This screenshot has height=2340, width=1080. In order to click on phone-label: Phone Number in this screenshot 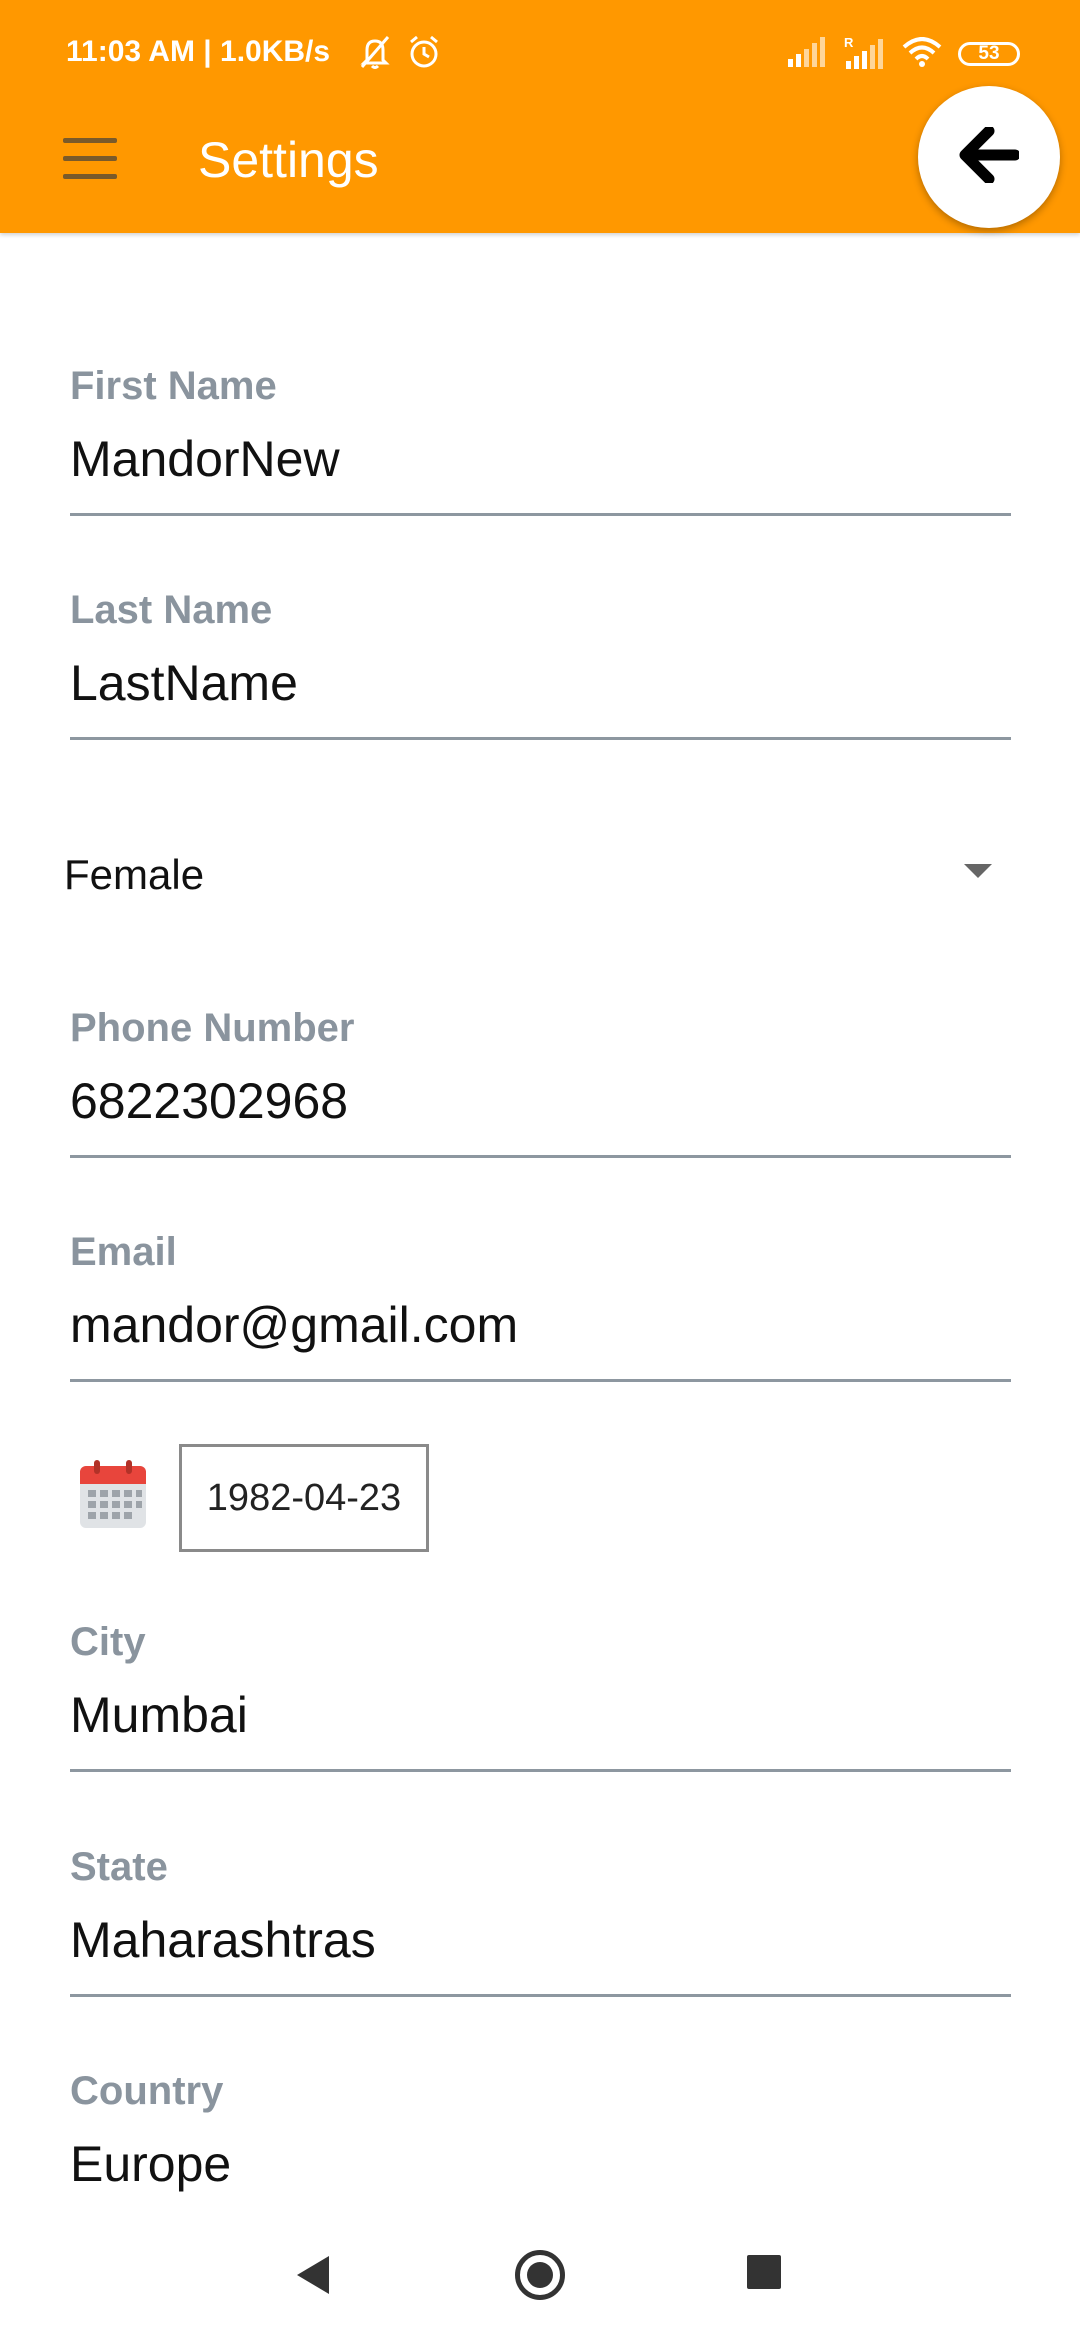, I will do `click(212, 1028)`.